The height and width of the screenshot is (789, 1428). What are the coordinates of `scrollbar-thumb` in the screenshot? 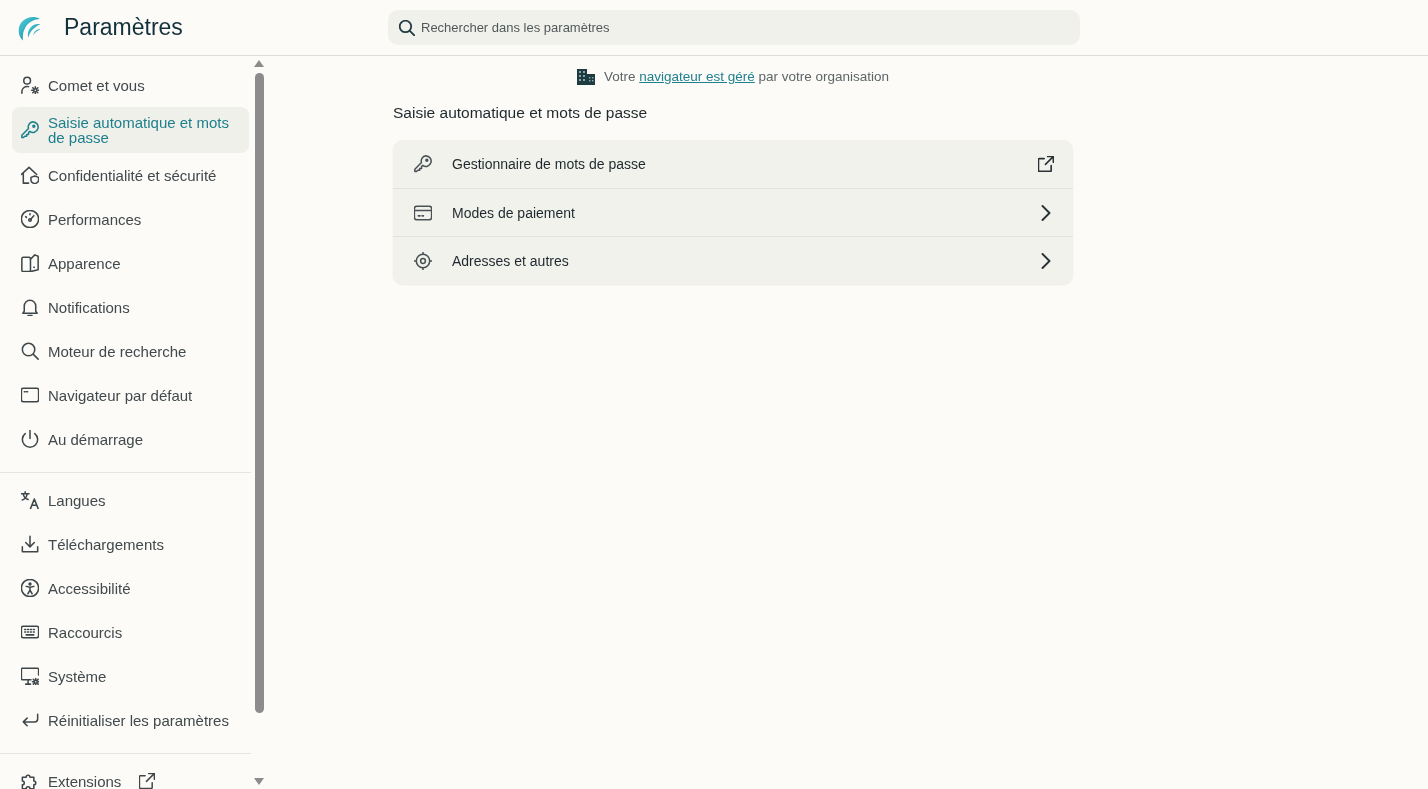 It's located at (259, 393).